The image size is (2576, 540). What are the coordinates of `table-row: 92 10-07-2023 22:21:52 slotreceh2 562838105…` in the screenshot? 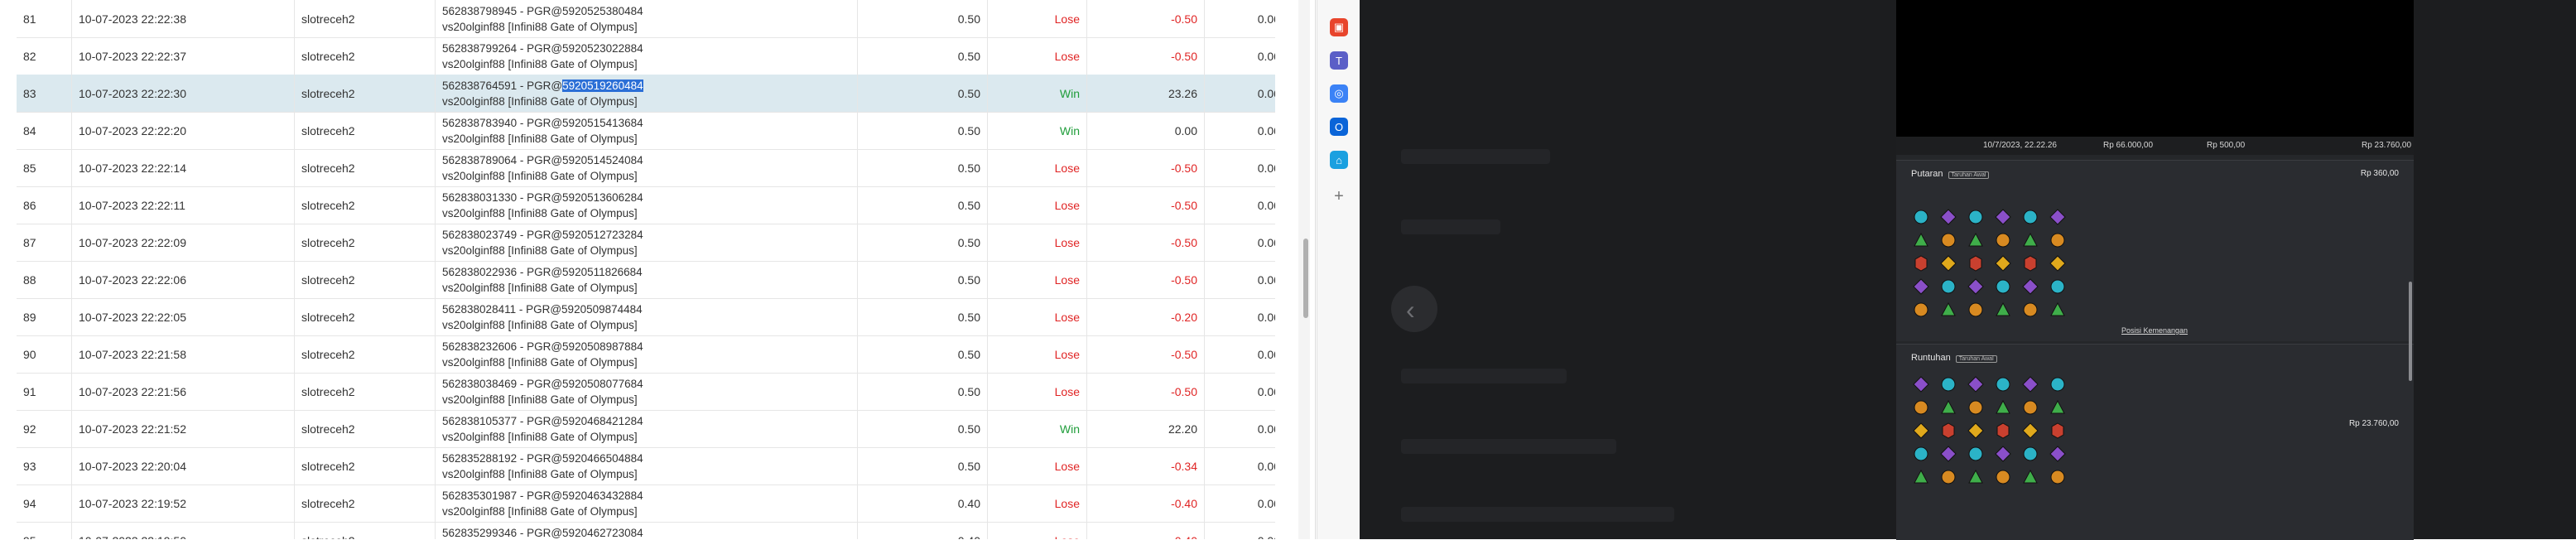 It's located at (646, 429).